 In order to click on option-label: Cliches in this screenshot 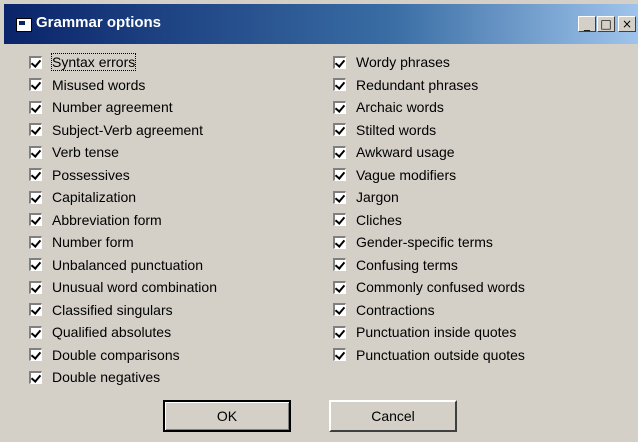, I will do `click(379, 219)`.